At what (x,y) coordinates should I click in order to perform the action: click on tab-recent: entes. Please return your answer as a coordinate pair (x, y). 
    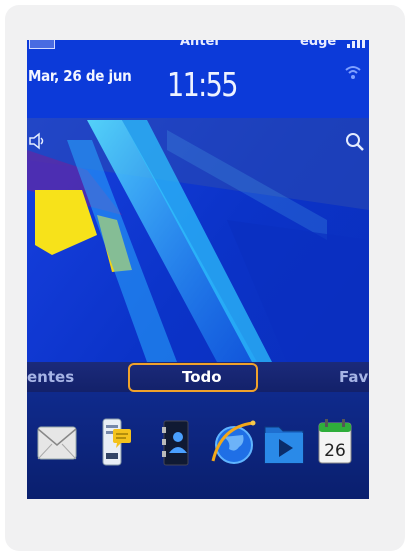
    Looking at the image, I should click on (50, 377).